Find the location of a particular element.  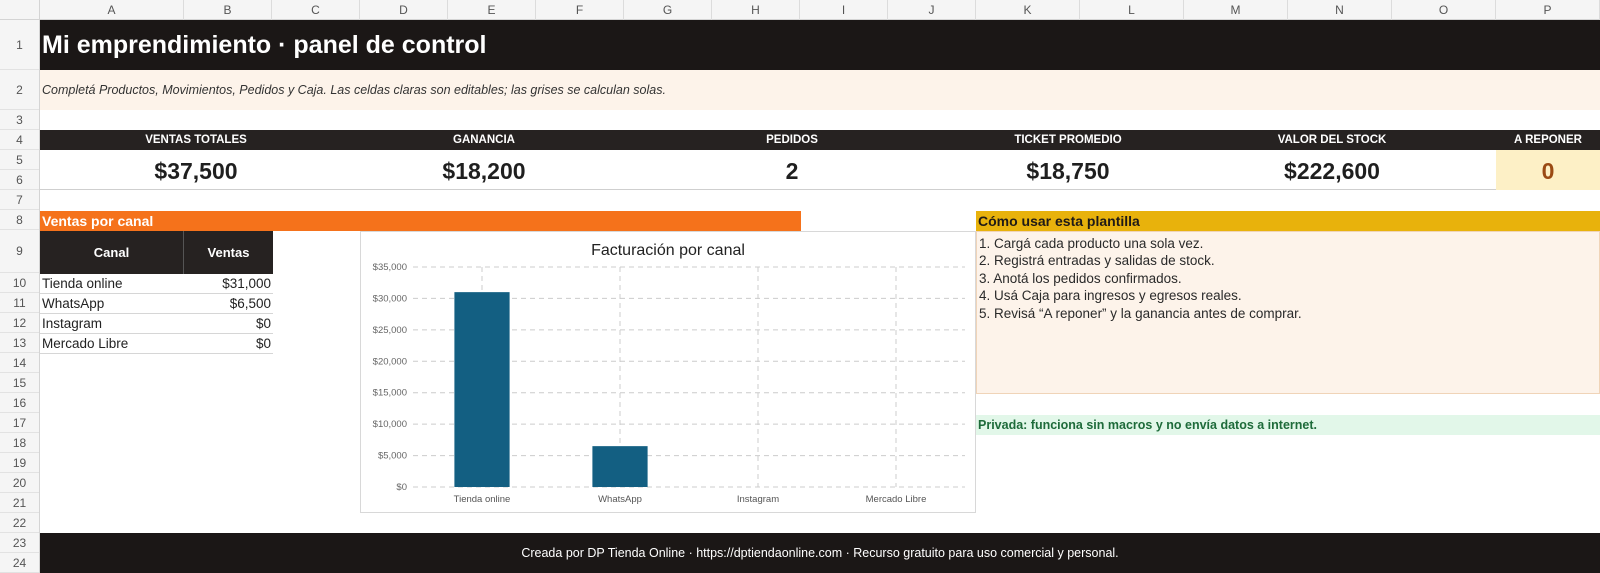

row-header-24: 24 is located at coordinates (19, 563).